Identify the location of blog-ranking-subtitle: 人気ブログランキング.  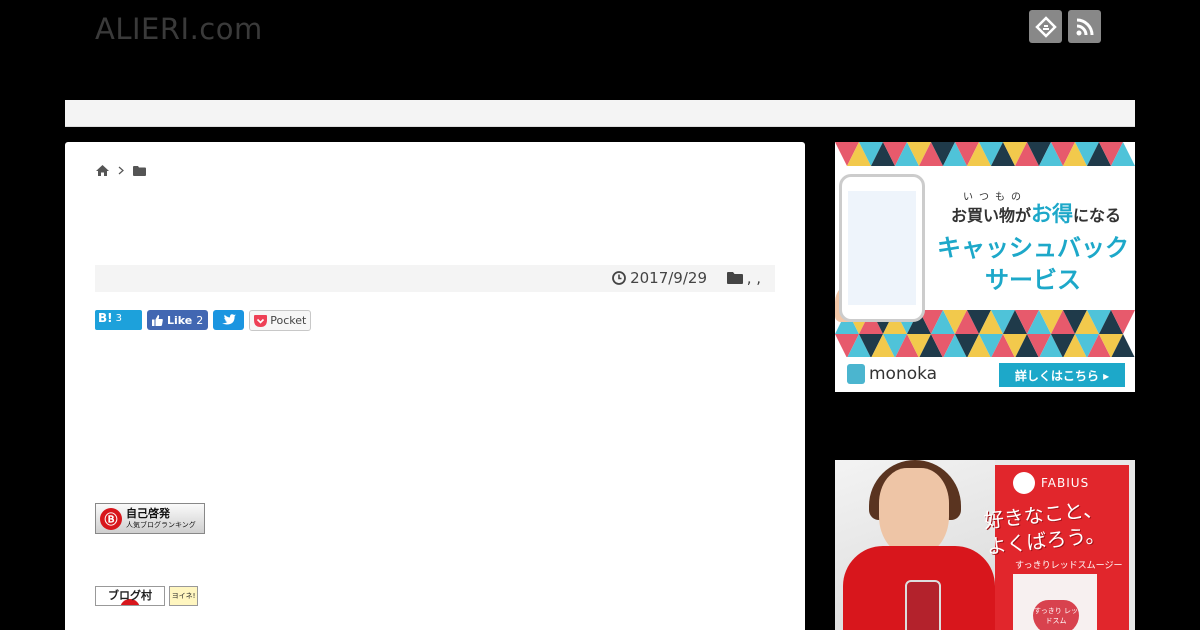
(161, 524).